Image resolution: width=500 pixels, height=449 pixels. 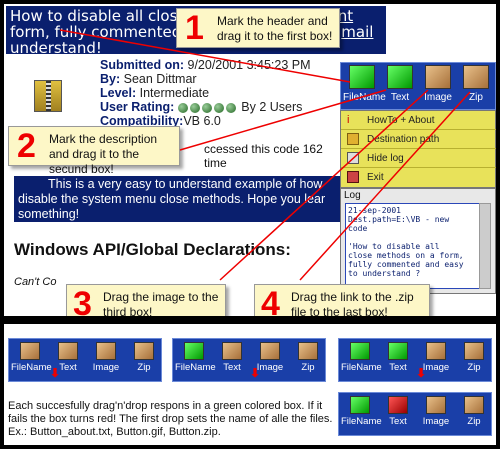 I want to click on submitted-label: Submitted on:, so click(x=142, y=65).